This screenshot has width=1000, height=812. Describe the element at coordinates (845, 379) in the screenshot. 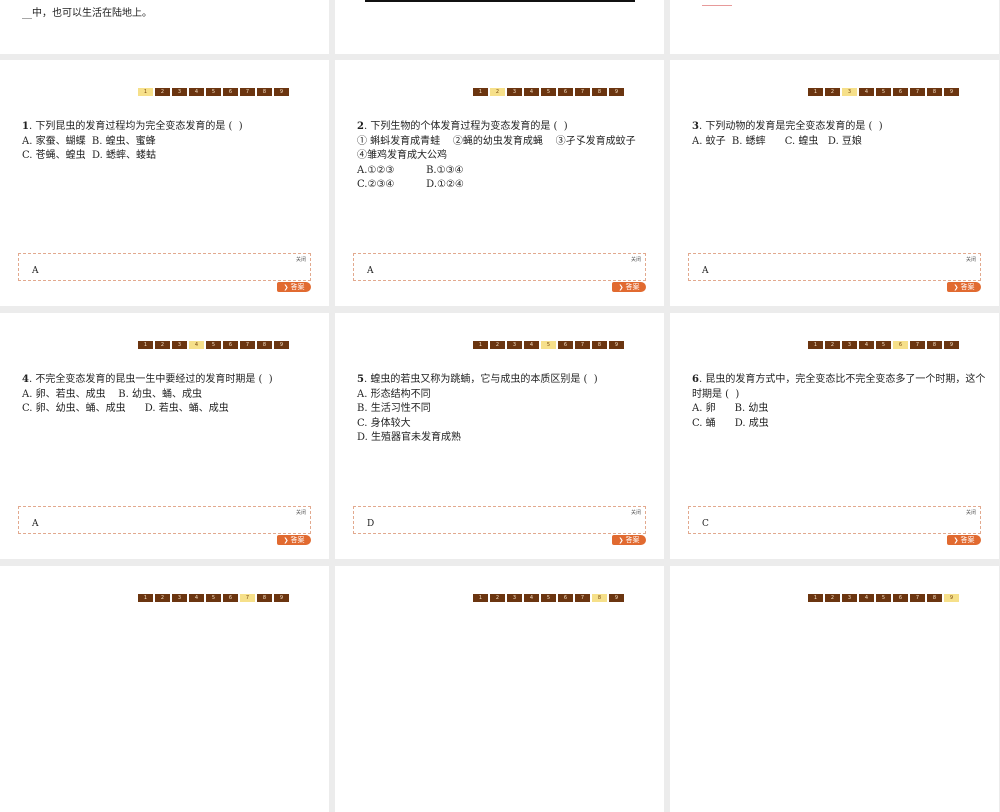

I see `question-stem-text: 昆虫的发育方式中，完全变态比不完全变态多了一个时期，这个` at that location.